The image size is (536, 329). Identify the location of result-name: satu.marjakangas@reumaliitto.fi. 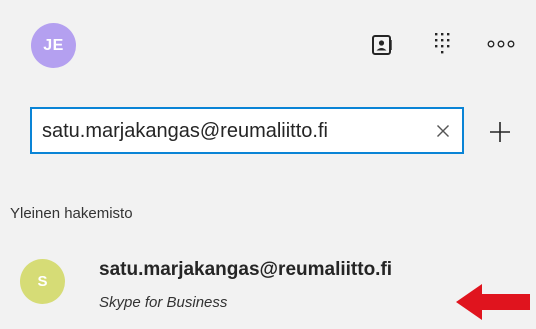
(246, 269).